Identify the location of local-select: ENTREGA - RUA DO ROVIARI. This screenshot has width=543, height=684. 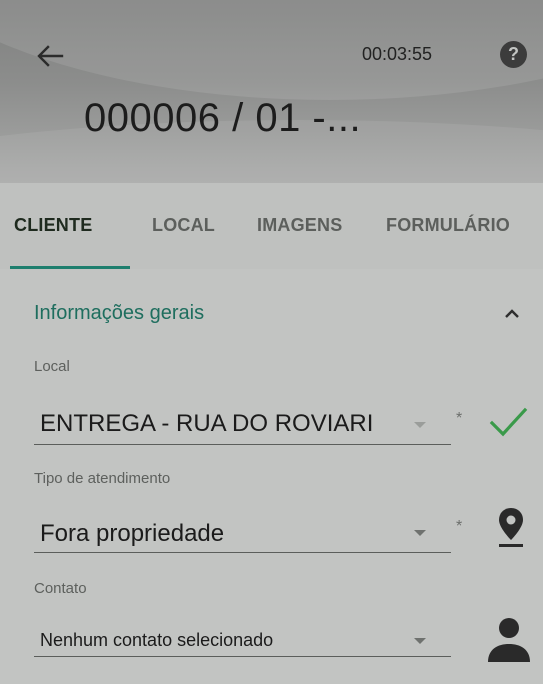
(242, 422).